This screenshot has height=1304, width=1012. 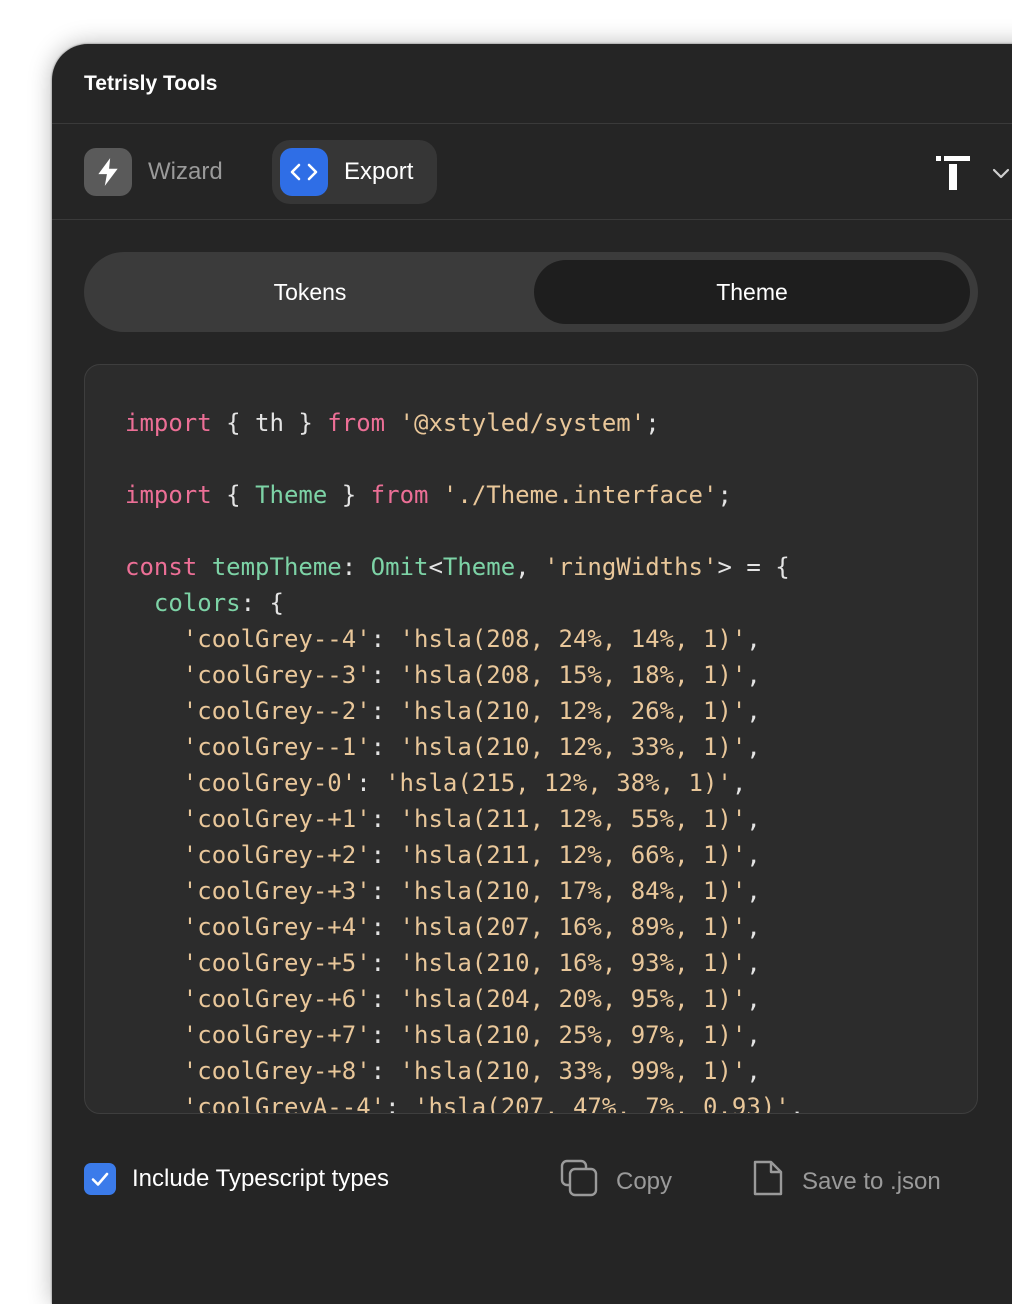 I want to click on code-token: ;, so click(x=724, y=495).